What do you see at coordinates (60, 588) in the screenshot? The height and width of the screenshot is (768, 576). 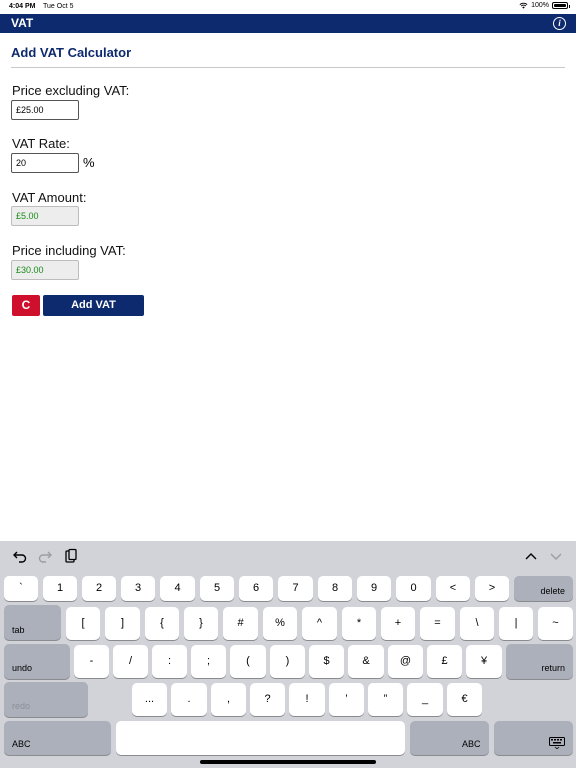 I see `key: 1` at bounding box center [60, 588].